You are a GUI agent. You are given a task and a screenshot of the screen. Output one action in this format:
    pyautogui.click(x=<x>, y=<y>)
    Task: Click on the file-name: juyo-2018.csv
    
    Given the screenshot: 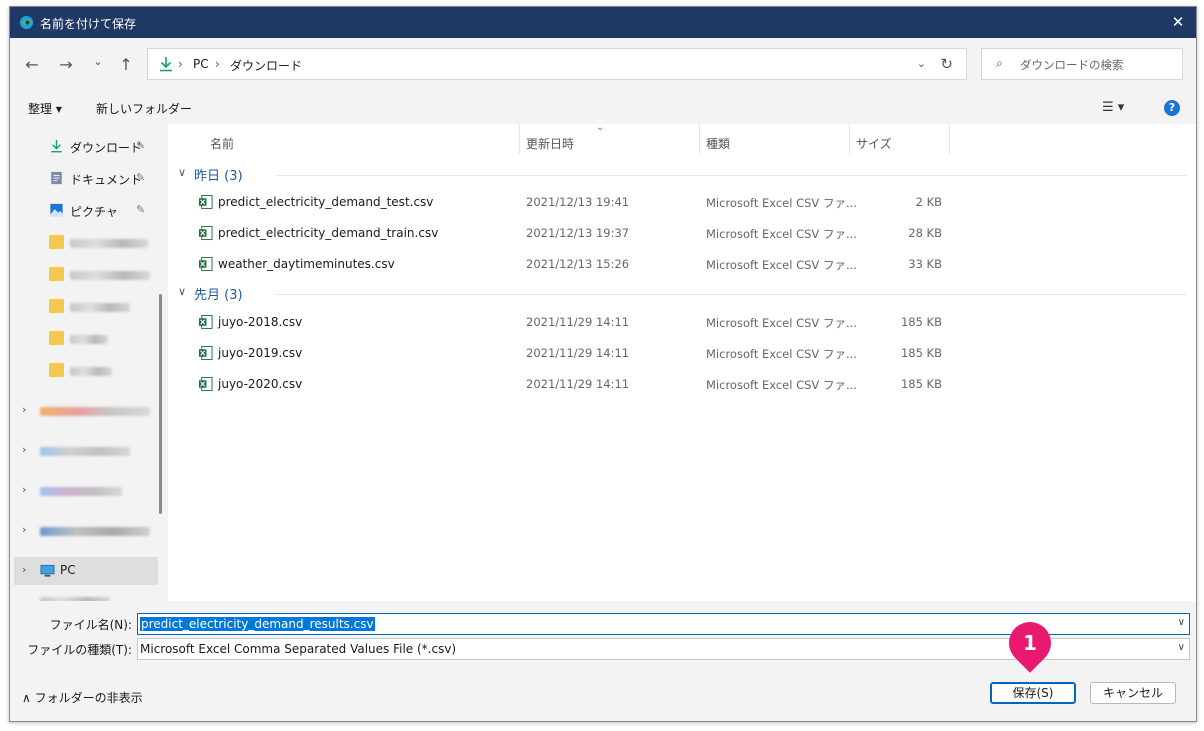 What is the action you would take?
    pyautogui.click(x=260, y=322)
    